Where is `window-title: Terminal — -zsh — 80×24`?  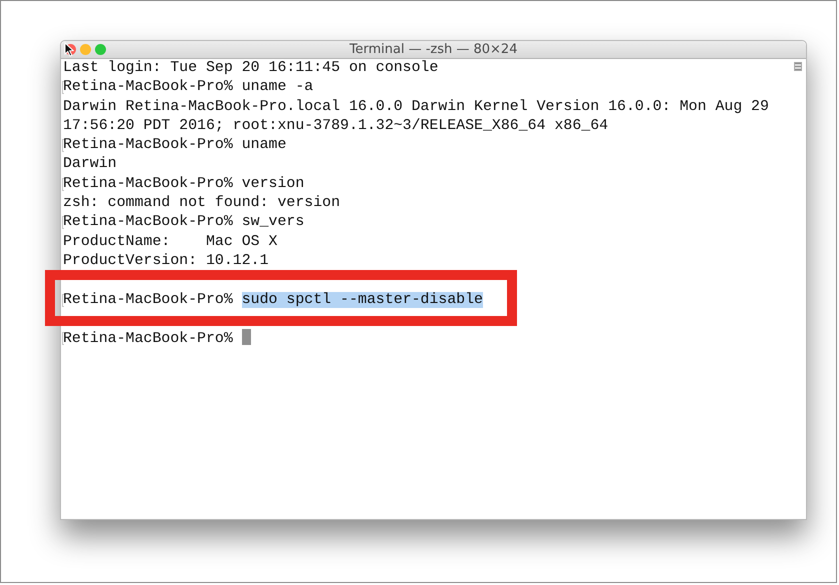
window-title: Terminal — -zsh — 80×24 is located at coordinates (434, 49).